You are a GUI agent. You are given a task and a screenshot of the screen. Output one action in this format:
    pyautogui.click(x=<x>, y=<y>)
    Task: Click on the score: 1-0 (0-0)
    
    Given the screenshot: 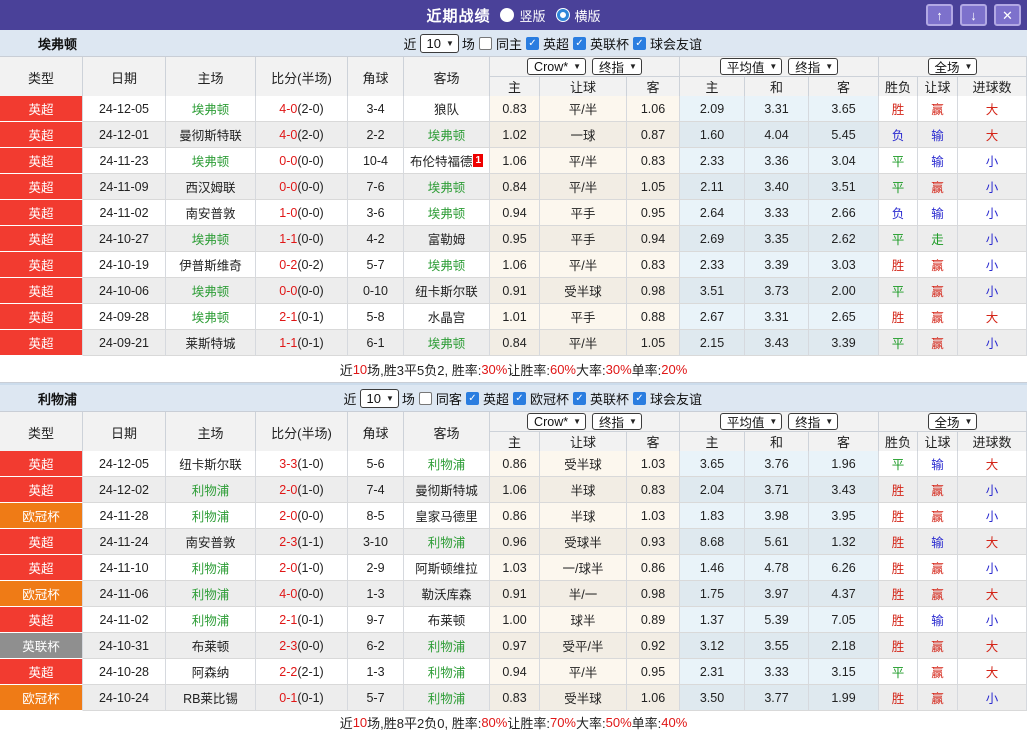 What is the action you would take?
    pyautogui.click(x=302, y=213)
    